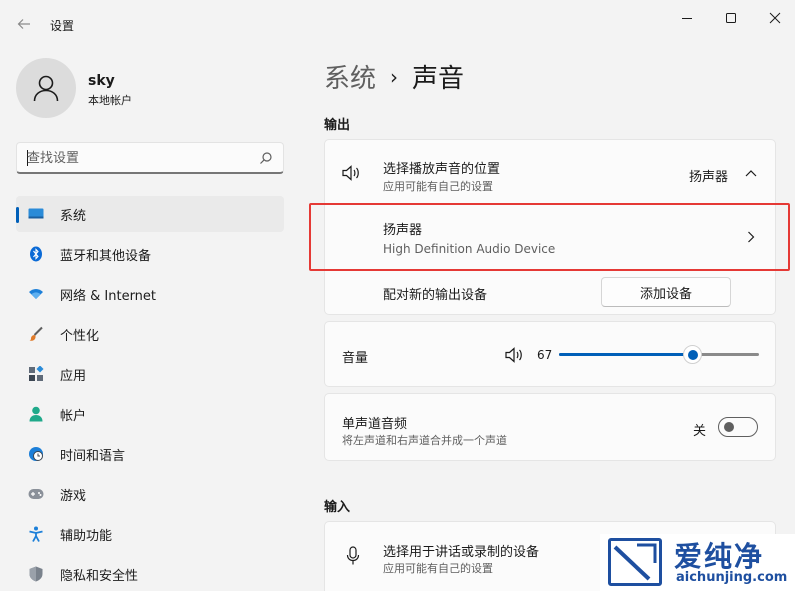 This screenshot has height=591, width=795. I want to click on bluetooth-icon, so click(36, 254).